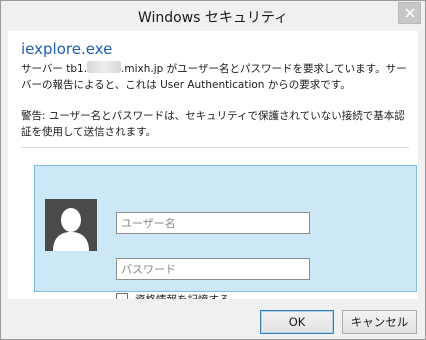 The image size is (426, 340). What do you see at coordinates (297, 322) in the screenshot?
I see `ok-button: OK` at bounding box center [297, 322].